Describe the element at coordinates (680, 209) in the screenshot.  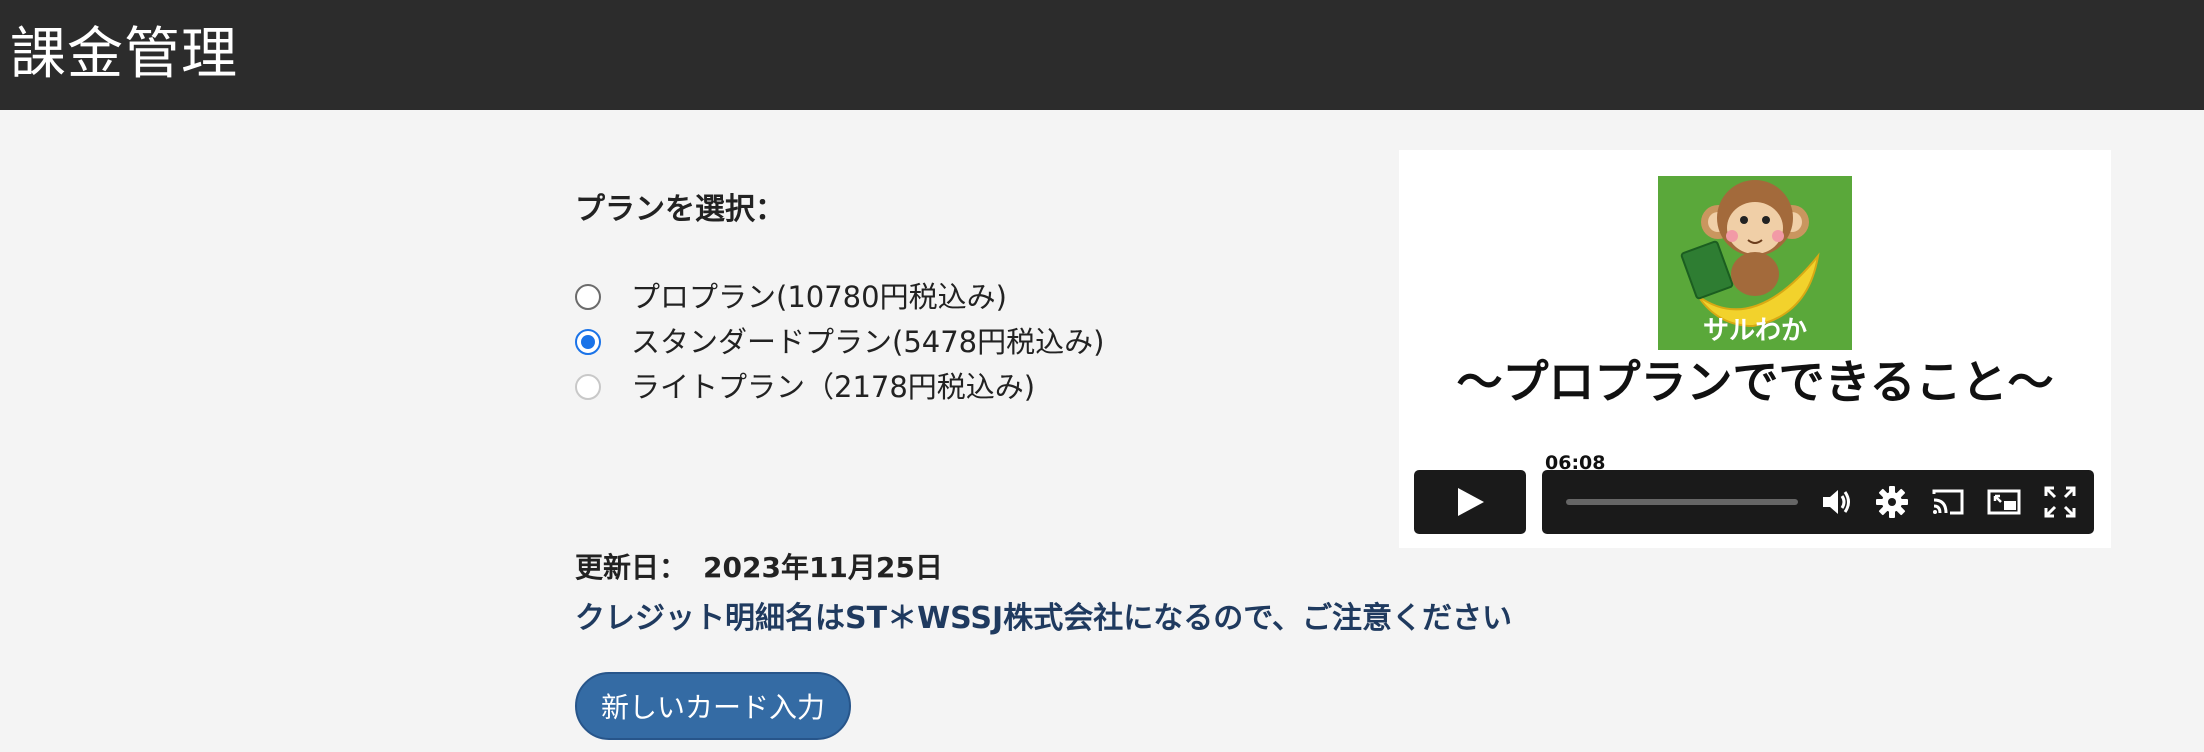
I see `plan-select-heading: プランを選択：` at that location.